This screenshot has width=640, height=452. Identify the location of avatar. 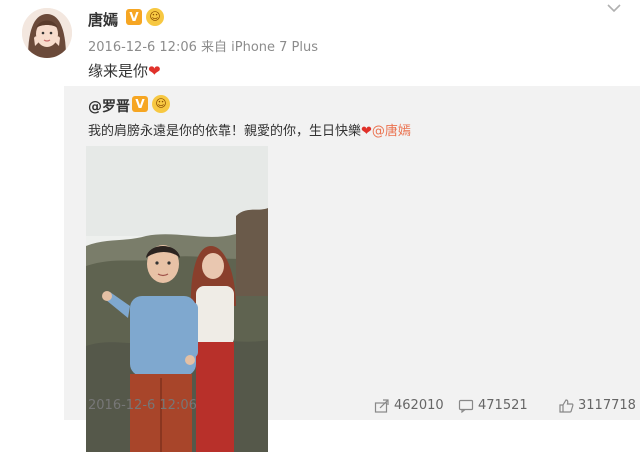
(47, 33).